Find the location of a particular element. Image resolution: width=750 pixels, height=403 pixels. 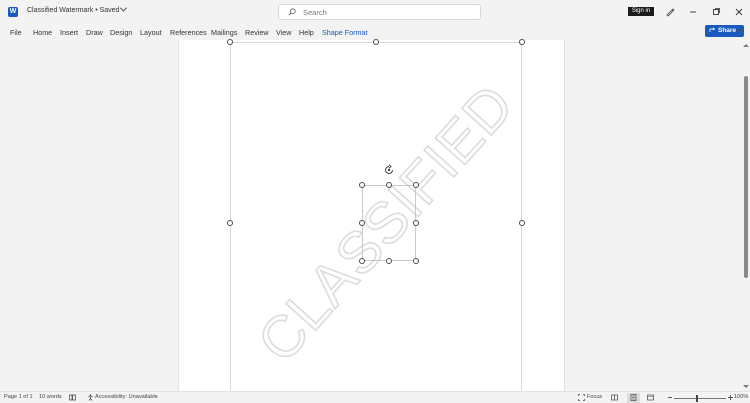

inner-handle-right is located at coordinates (416, 223).